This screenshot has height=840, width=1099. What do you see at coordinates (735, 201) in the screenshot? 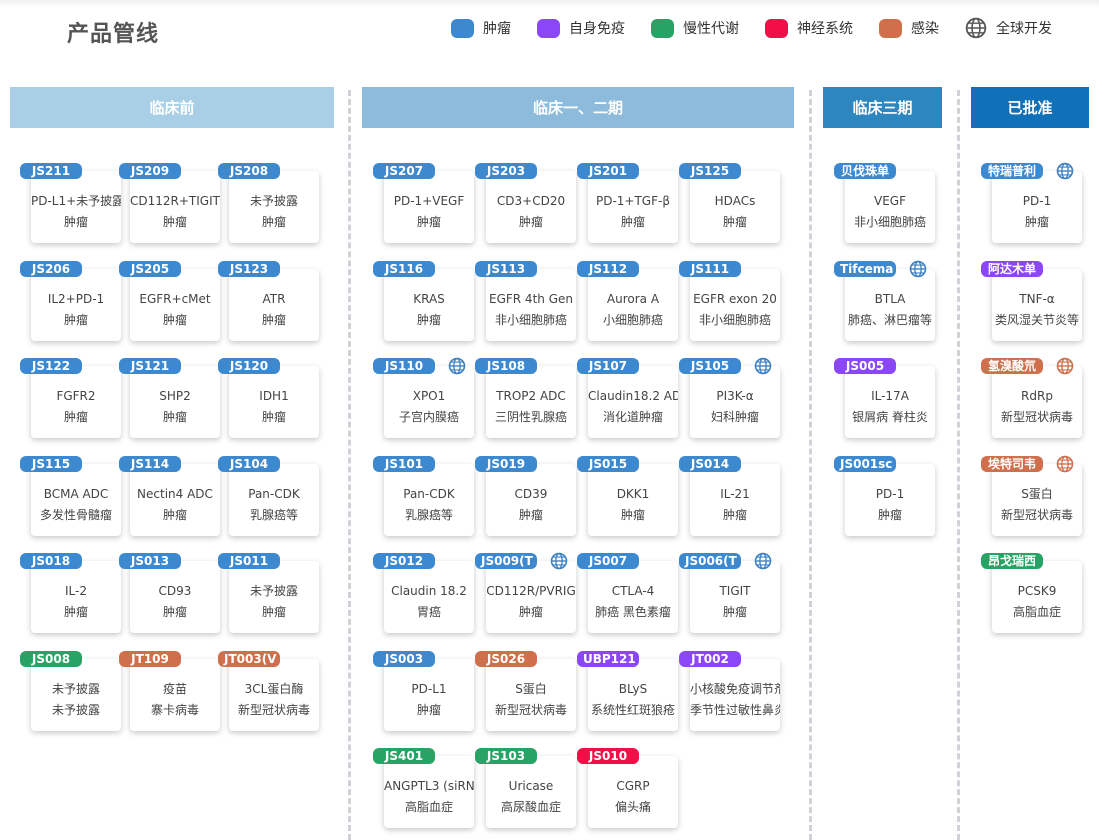
I see `card-target: HDACs` at bounding box center [735, 201].